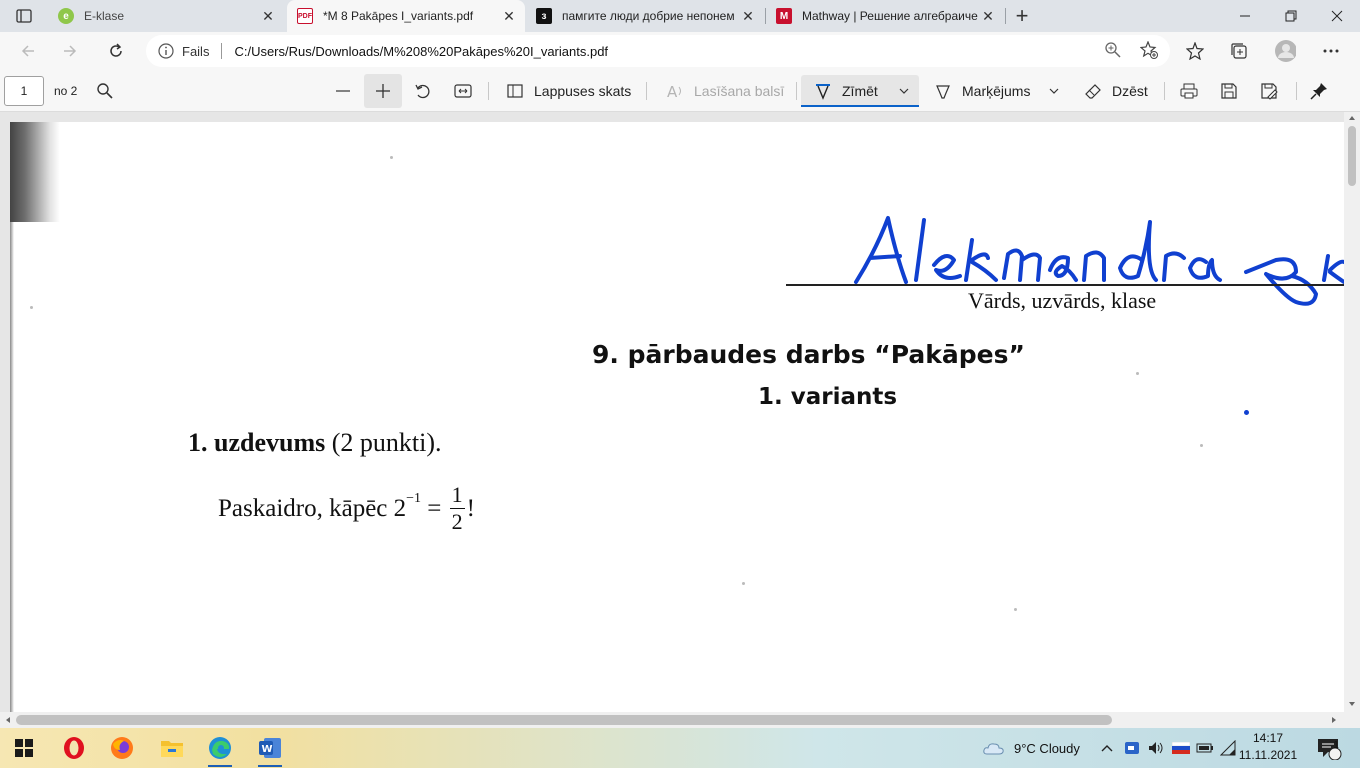 The width and height of the screenshot is (1360, 768). I want to click on zoom-icon, so click(1113, 50).